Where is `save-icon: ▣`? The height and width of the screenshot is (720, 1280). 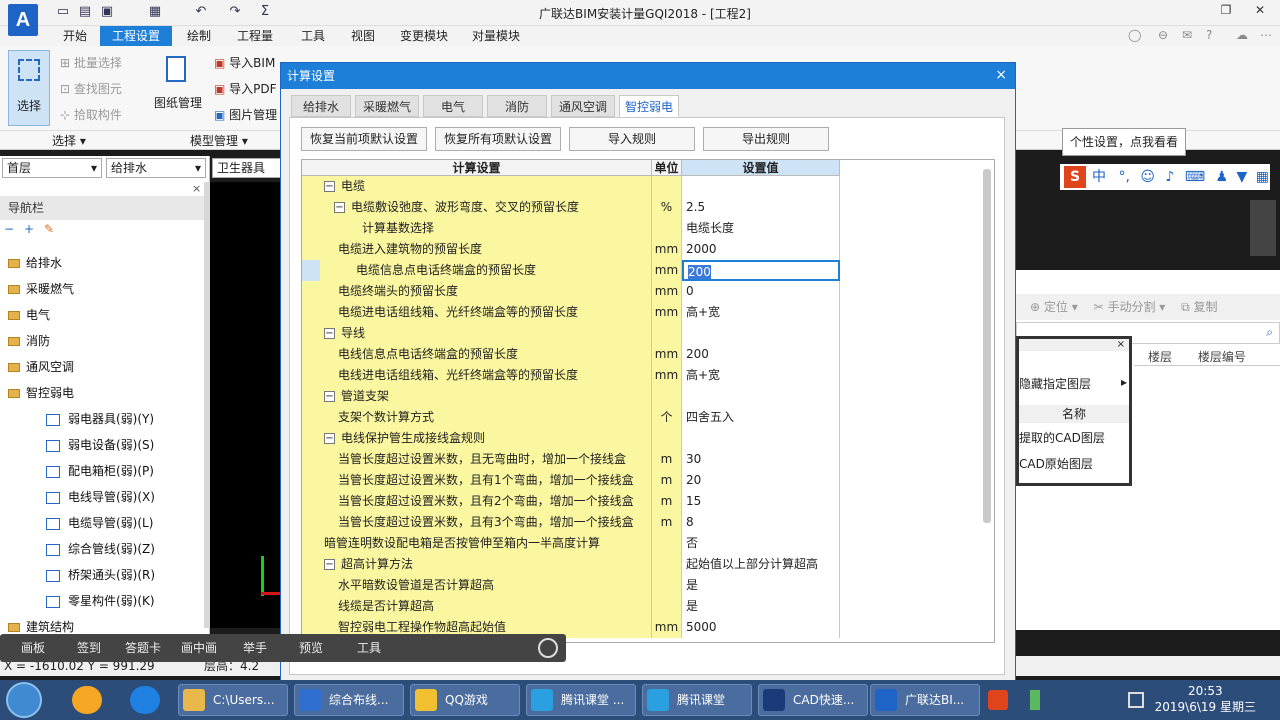
save-icon: ▣ is located at coordinates (107, 12).